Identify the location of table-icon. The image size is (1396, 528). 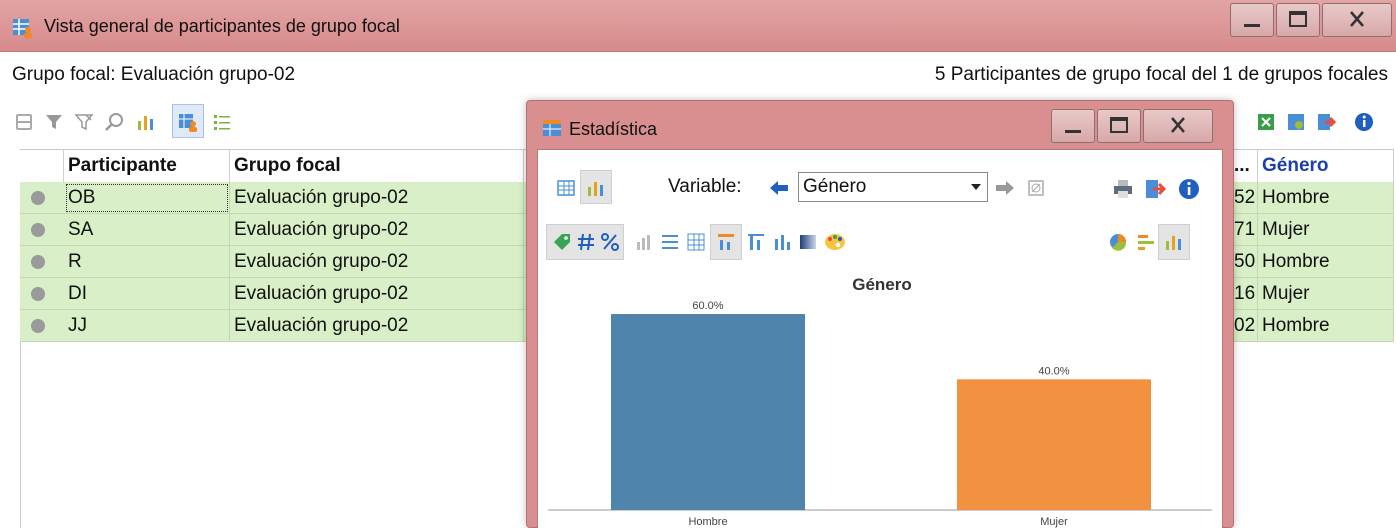
(552, 128).